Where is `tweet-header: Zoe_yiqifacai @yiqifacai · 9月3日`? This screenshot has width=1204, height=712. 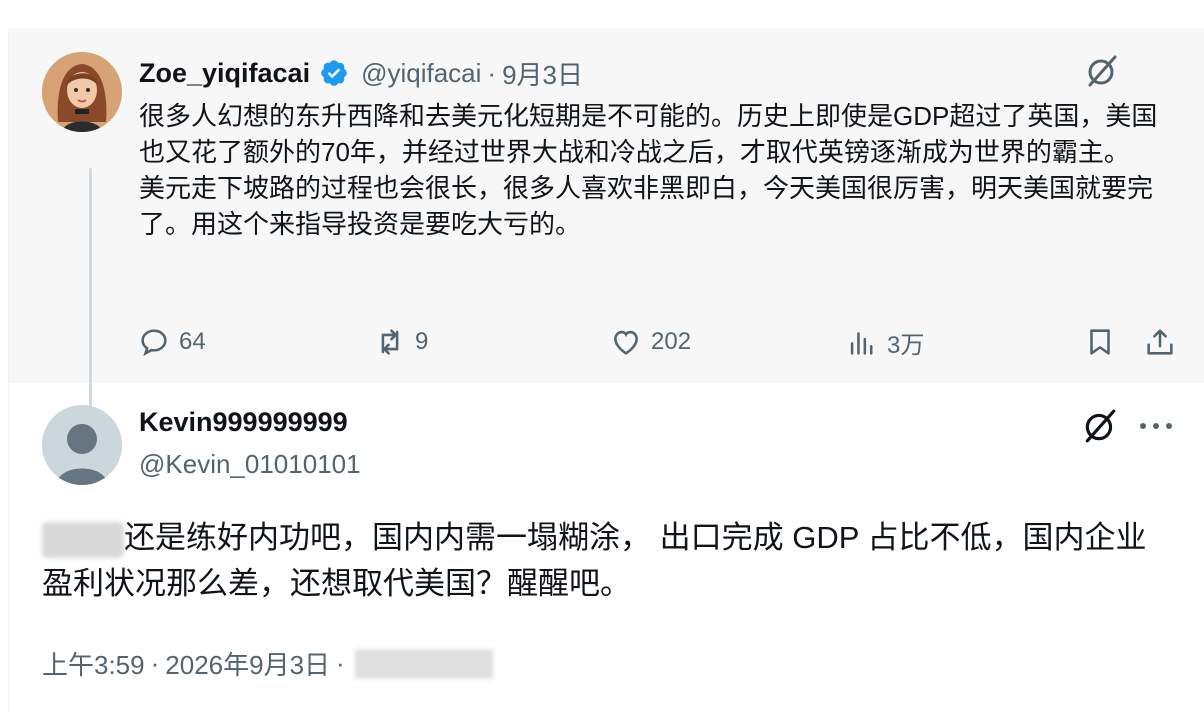 tweet-header: Zoe_yiqifacai @yiqifacai · 9月3日 is located at coordinates (361, 73).